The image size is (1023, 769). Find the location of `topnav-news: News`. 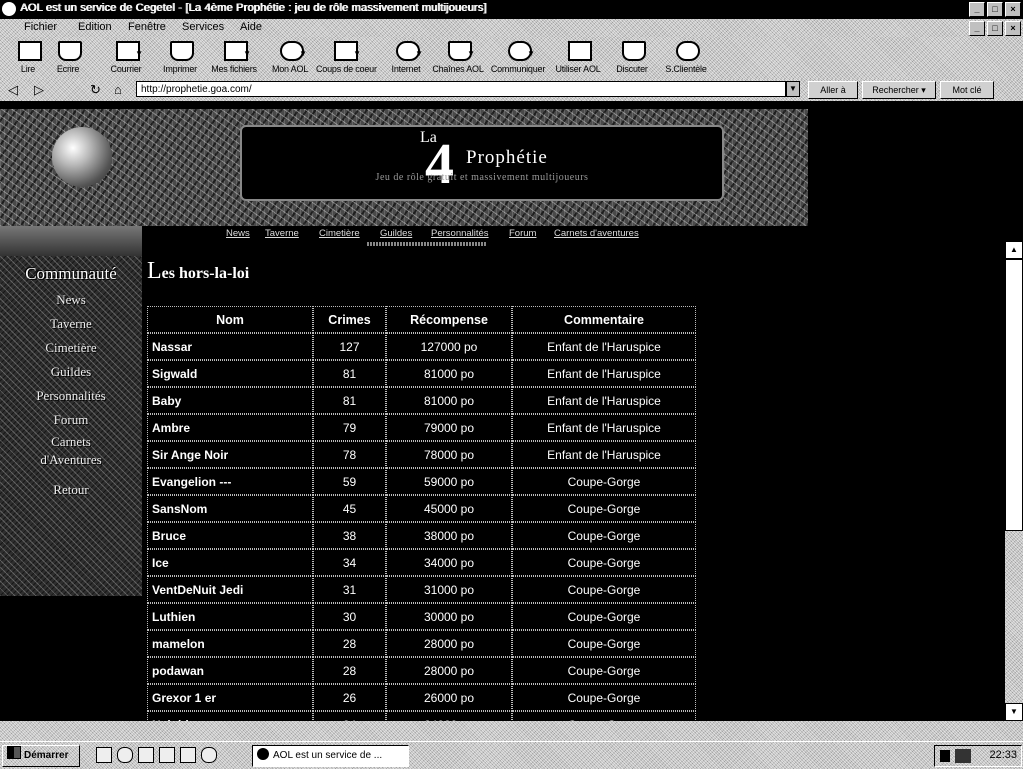

topnav-news: News is located at coordinates (238, 233).